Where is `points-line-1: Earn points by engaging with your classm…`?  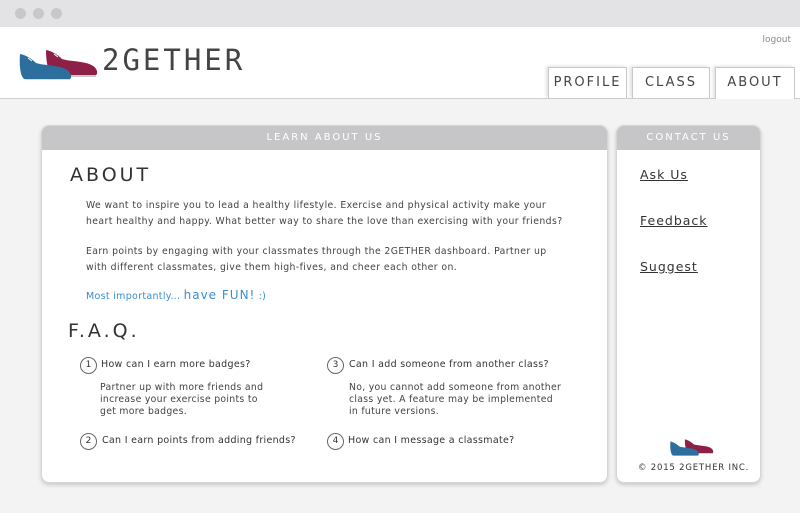 points-line-1: Earn points by engaging with your classm… is located at coordinates (316, 251).